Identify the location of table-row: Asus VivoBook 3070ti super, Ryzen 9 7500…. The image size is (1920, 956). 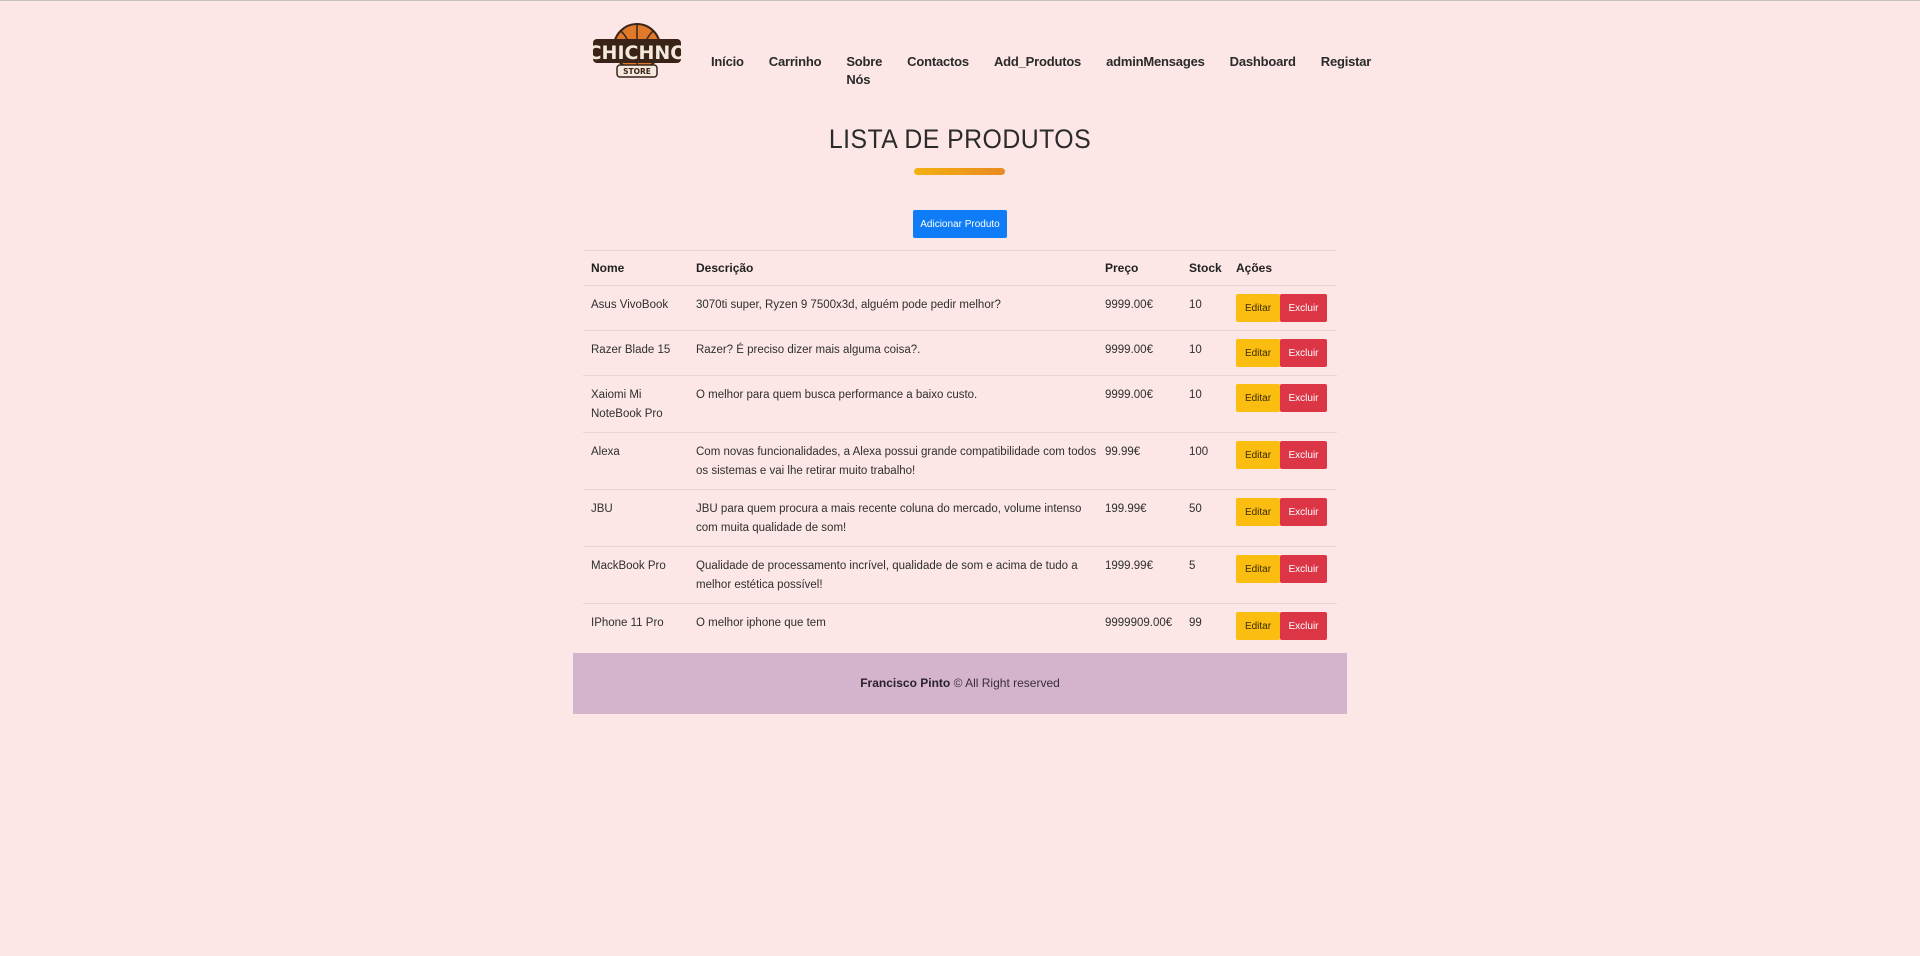
(960, 308).